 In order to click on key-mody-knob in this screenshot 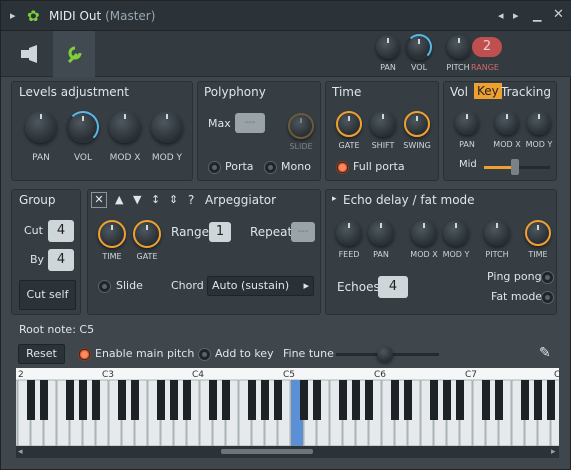, I will do `click(539, 123)`.